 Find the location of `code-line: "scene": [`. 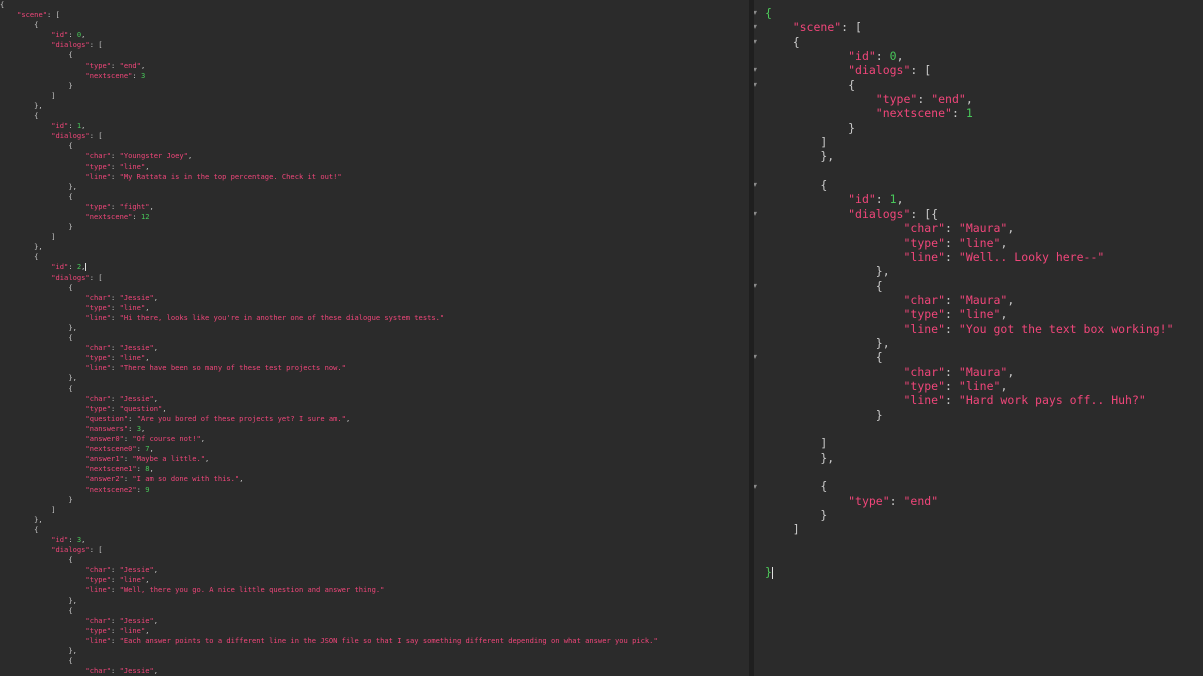

code-line: "scene": [ is located at coordinates (329, 15).